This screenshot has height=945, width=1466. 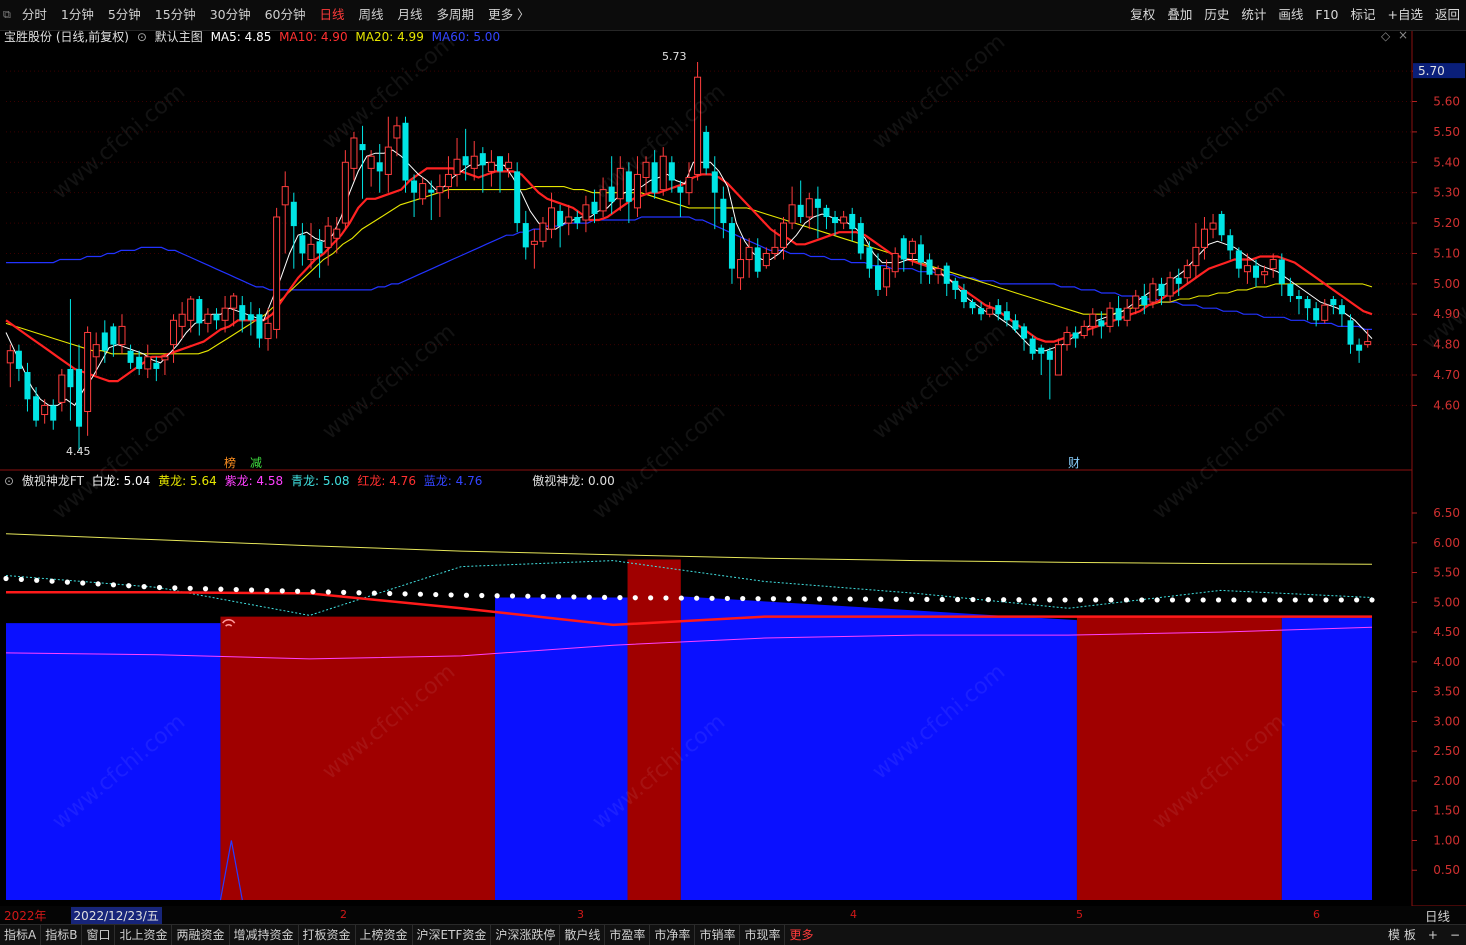 I want to click on template-icon: ⊙, so click(x=142, y=37).